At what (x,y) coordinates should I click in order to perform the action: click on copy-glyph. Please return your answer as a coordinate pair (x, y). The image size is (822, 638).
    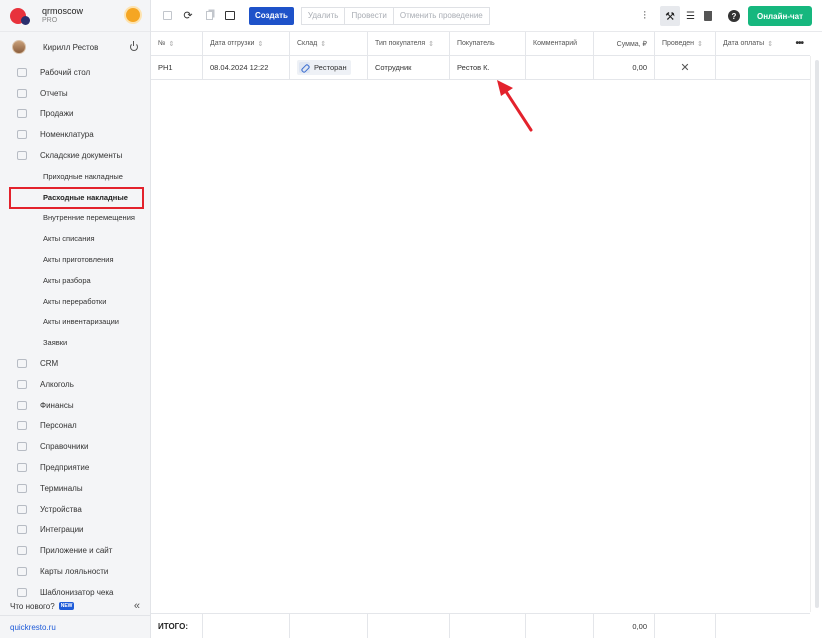
    Looking at the image, I should click on (209, 15).